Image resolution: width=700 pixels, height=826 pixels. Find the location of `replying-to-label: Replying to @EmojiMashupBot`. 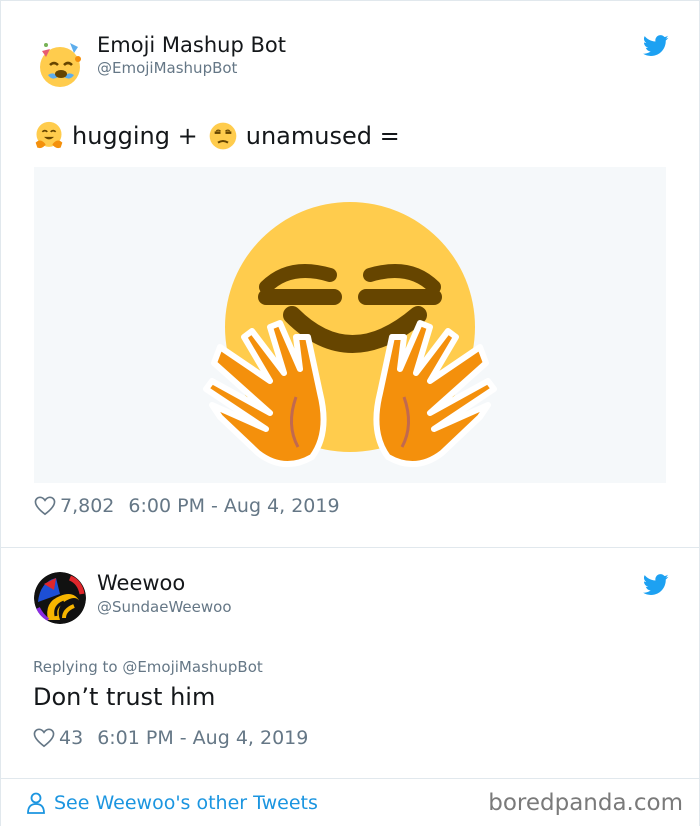

replying-to-label: Replying to @EmojiMashupBot is located at coordinates (148, 667).